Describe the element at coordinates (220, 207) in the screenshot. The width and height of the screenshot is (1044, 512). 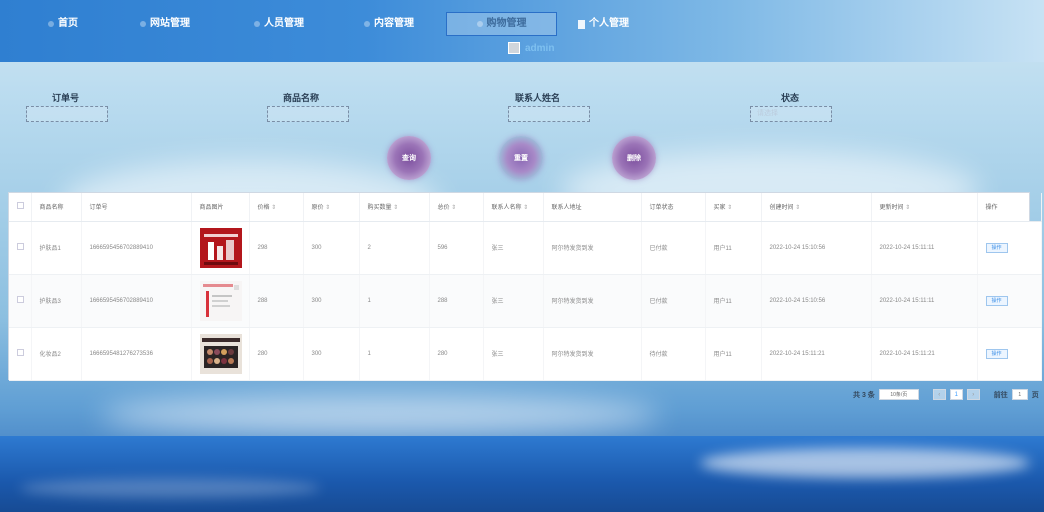
I see `column-header: 商品图片` at that location.